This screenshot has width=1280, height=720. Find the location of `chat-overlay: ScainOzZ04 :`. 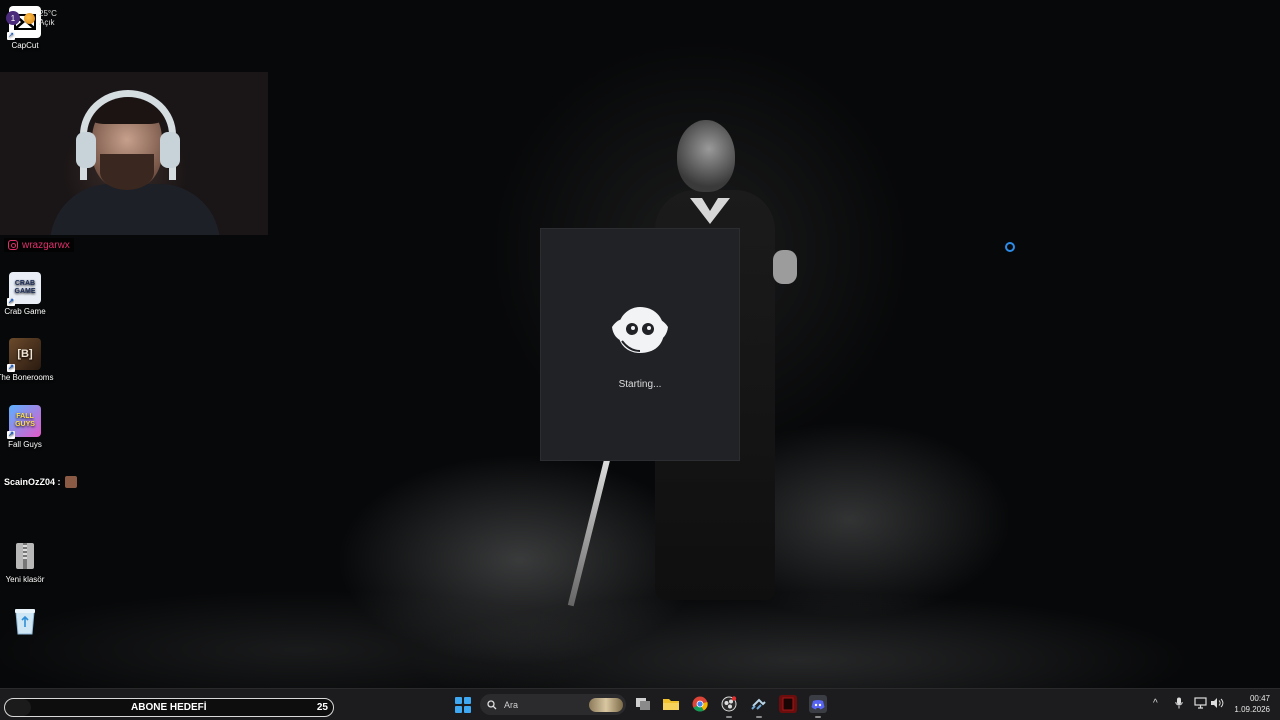

chat-overlay: ScainOzZ04 : is located at coordinates (40, 482).